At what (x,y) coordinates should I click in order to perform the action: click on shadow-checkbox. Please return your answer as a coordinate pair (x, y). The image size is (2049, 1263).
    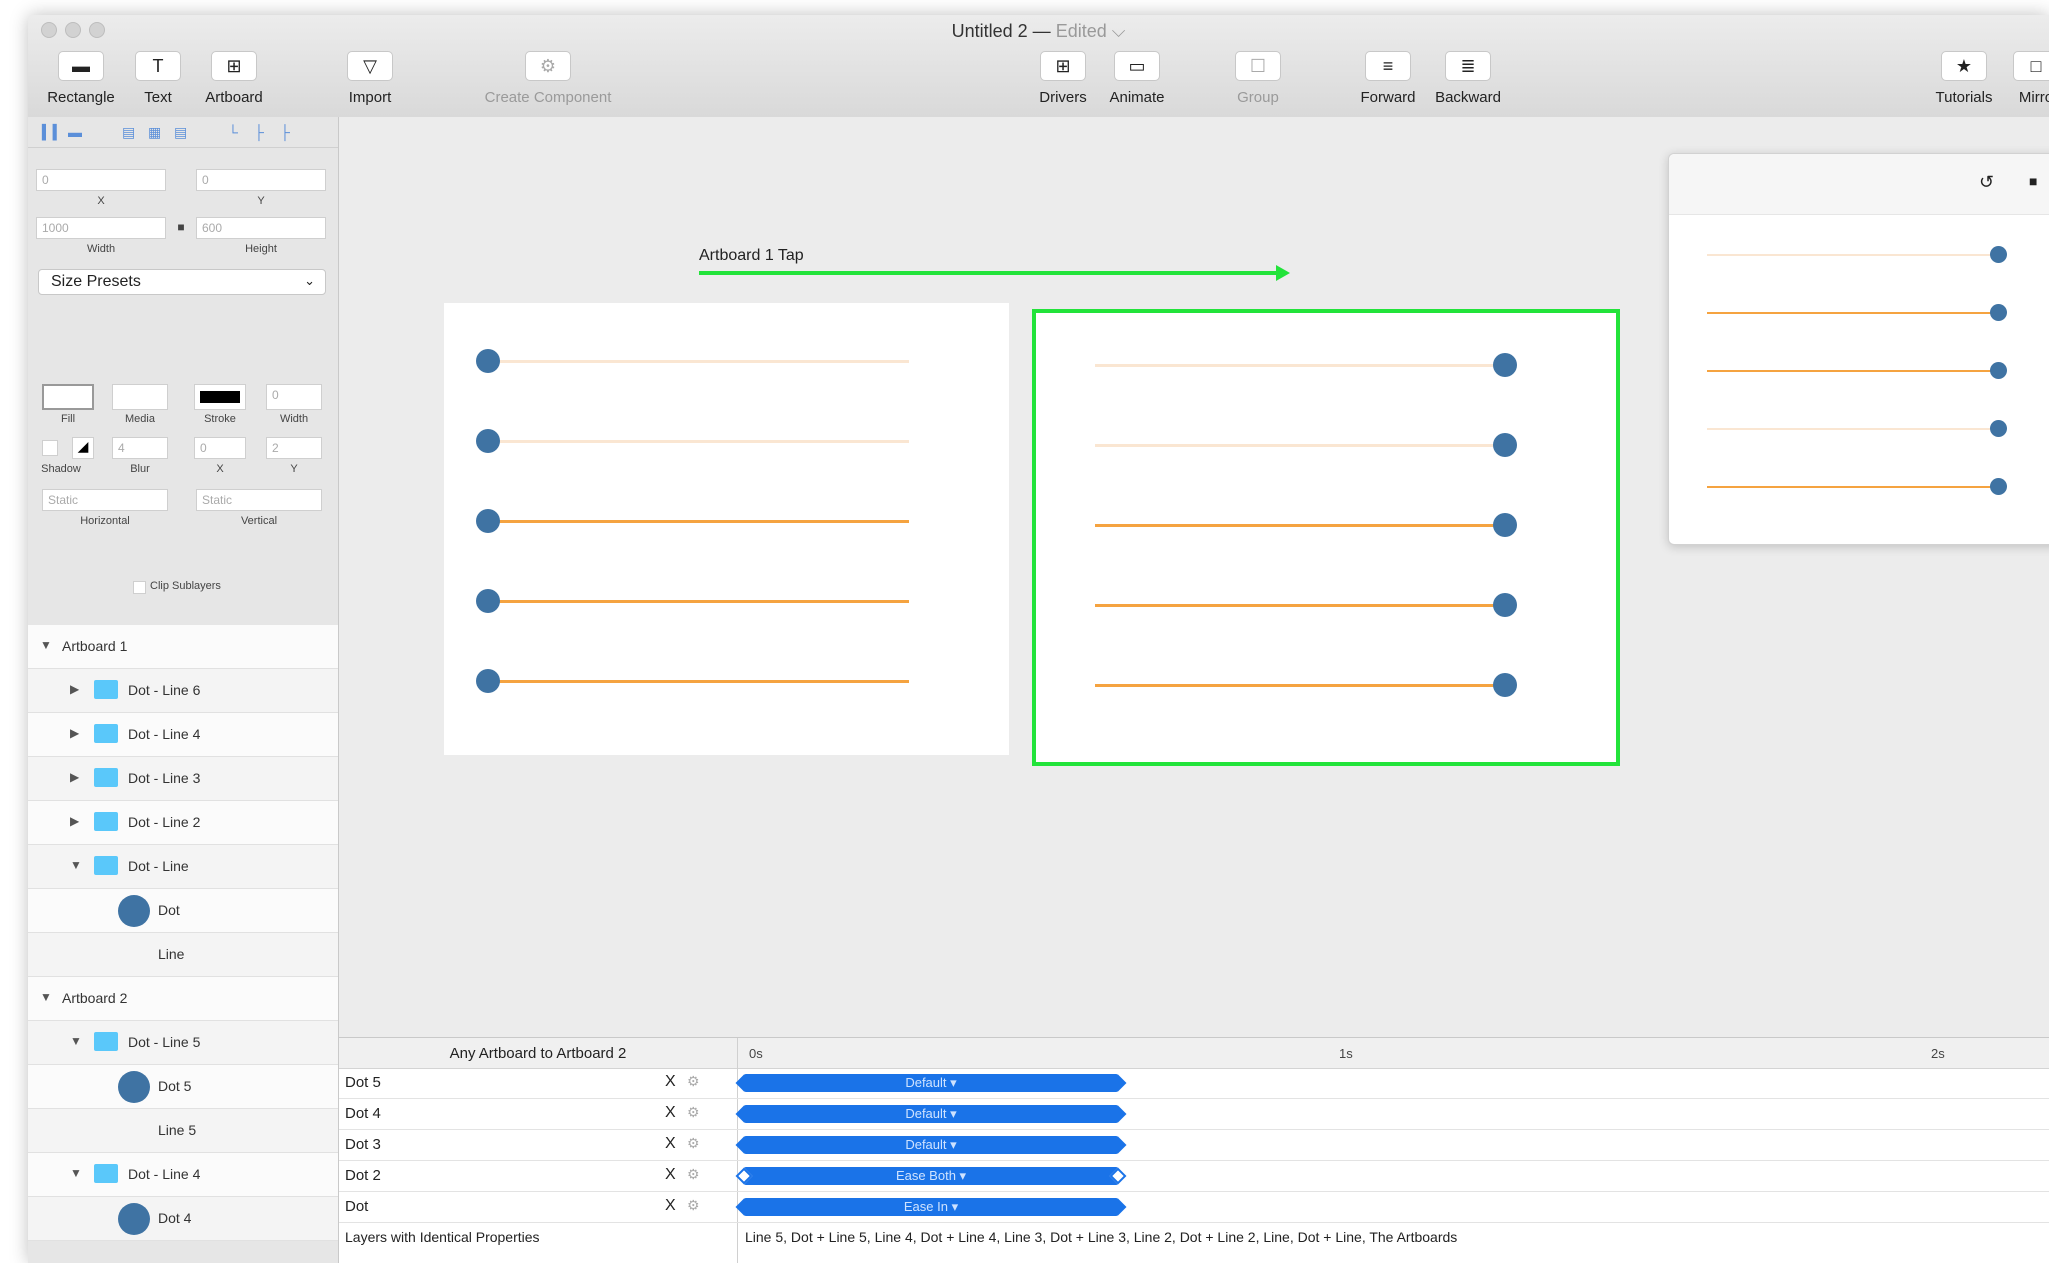
    Looking at the image, I should click on (50, 448).